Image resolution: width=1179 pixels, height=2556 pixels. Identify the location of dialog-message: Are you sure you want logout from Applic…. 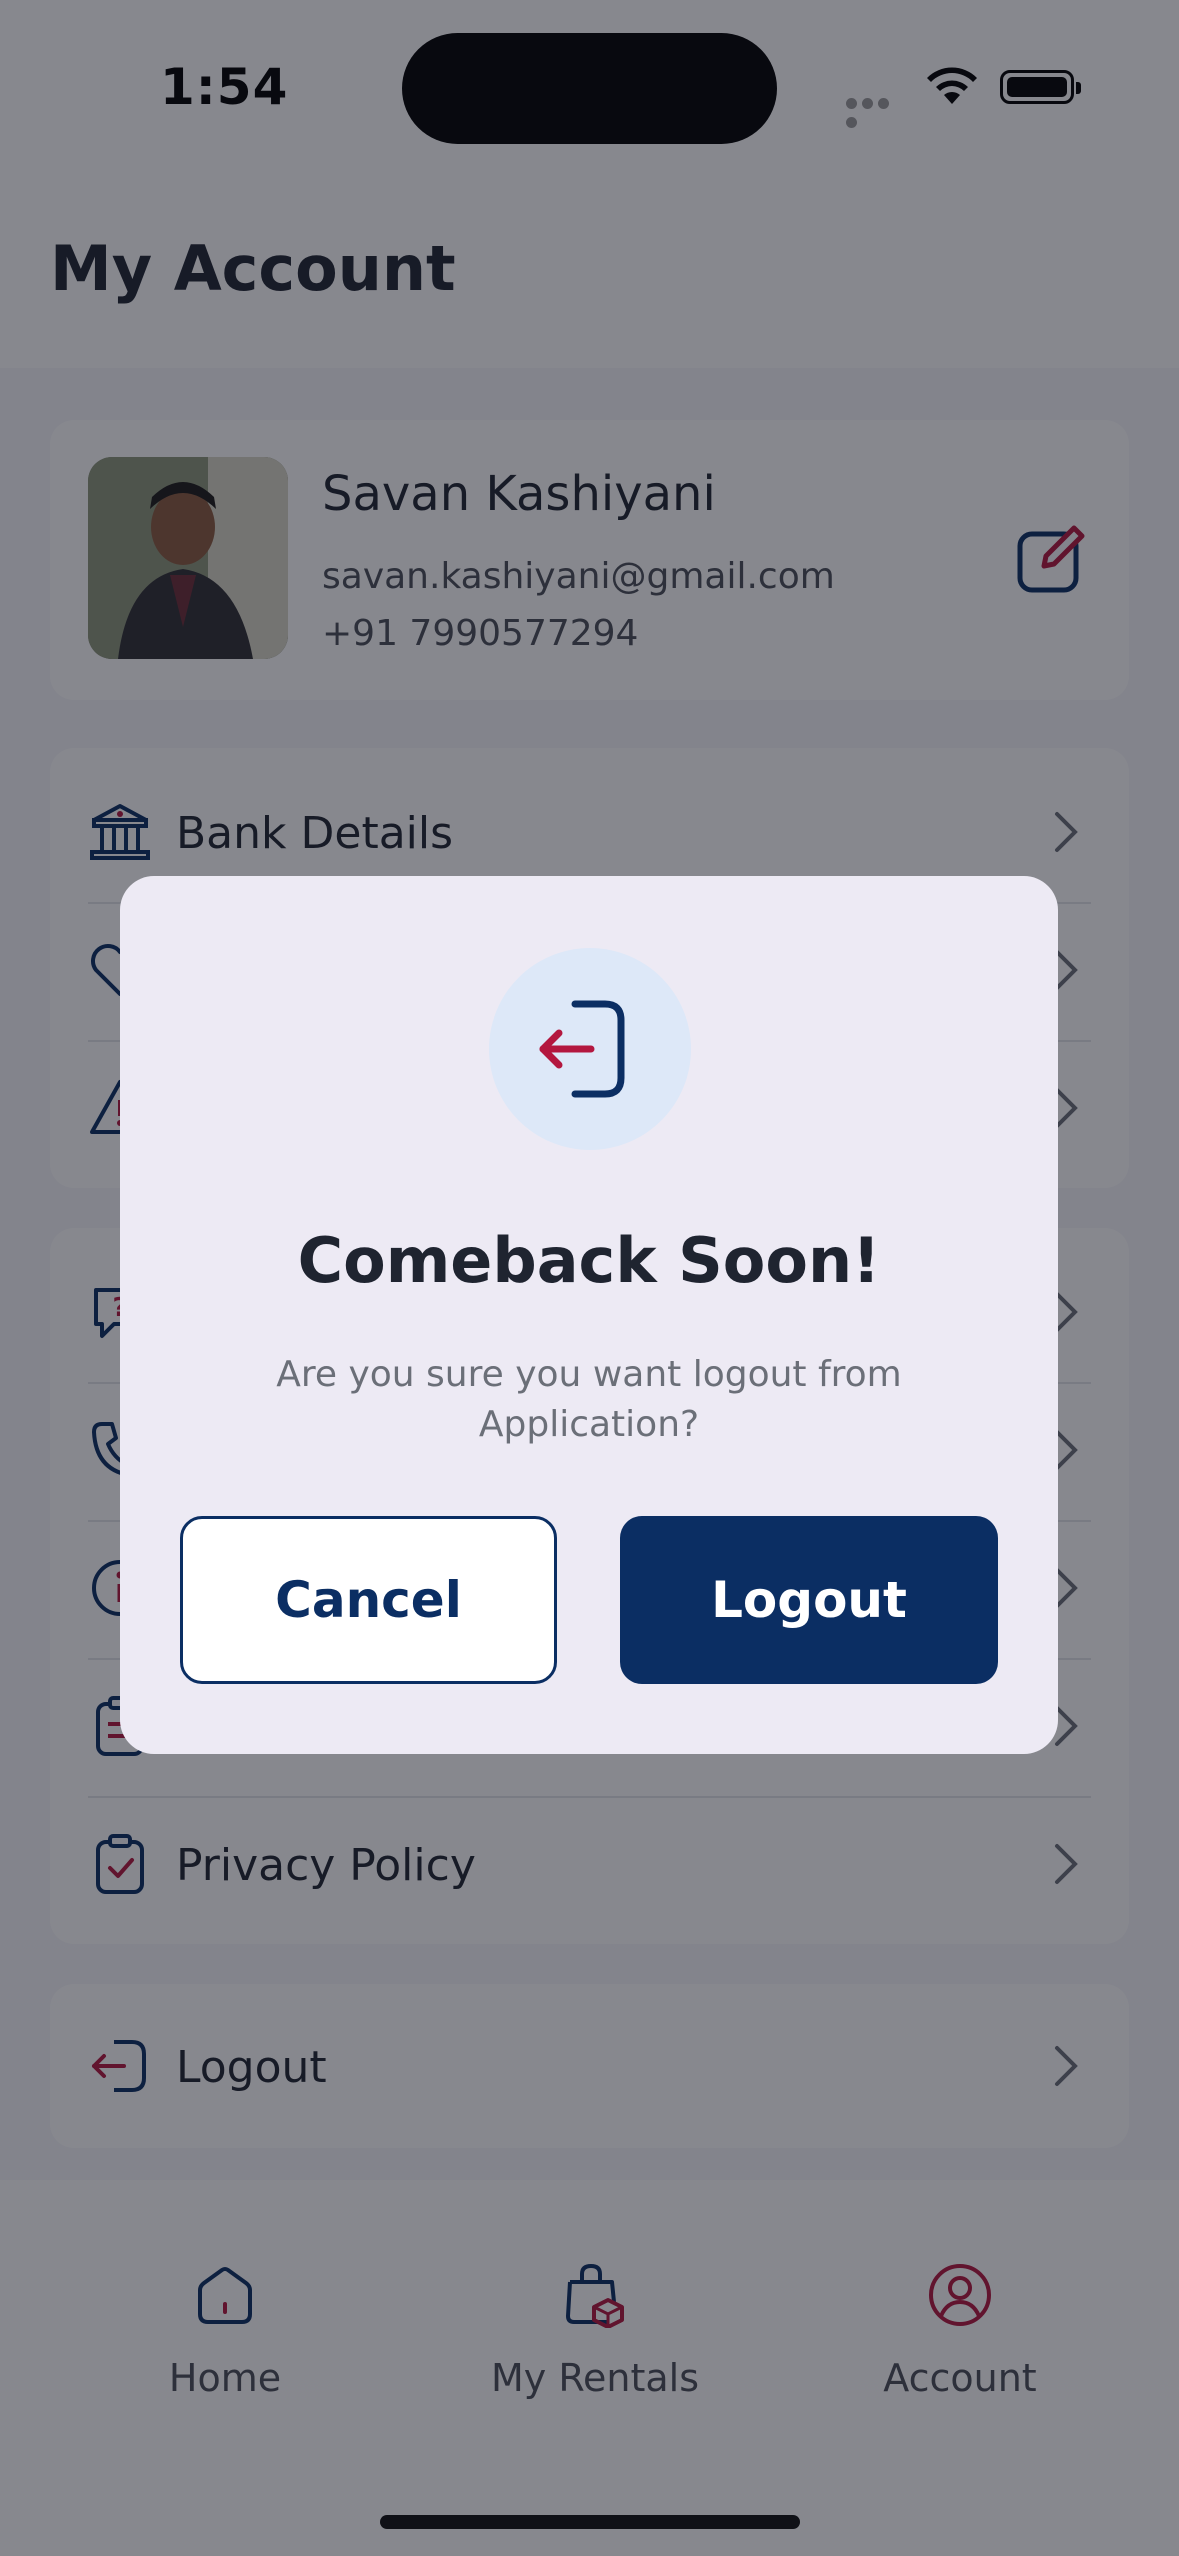
(589, 1399).